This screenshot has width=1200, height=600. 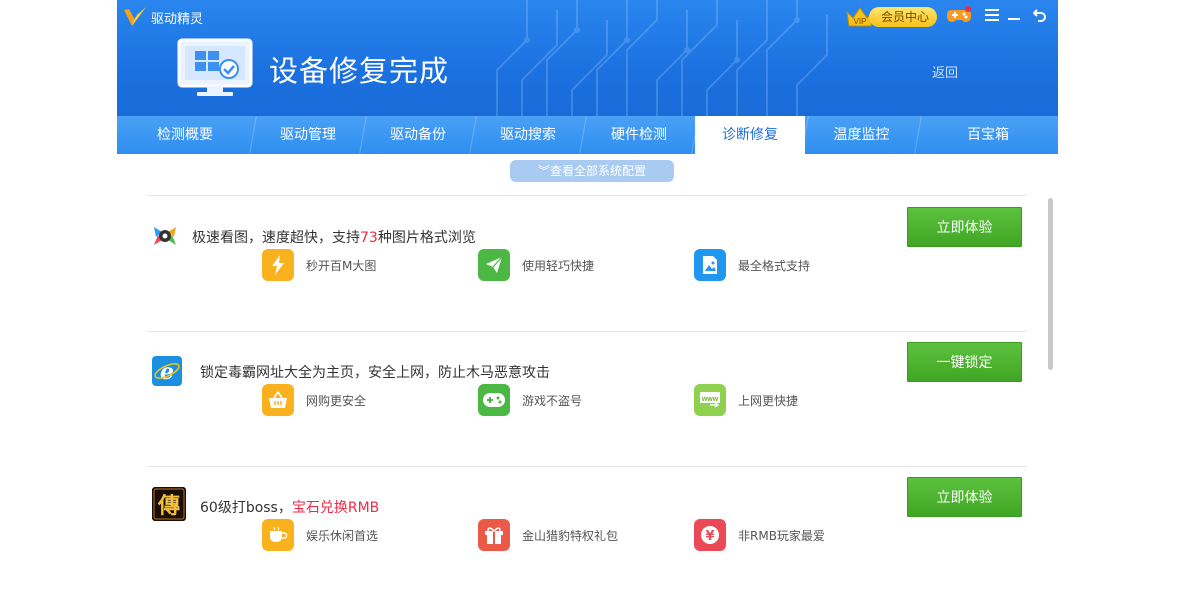 I want to click on legend-game-icon: 傳, so click(x=169, y=504).